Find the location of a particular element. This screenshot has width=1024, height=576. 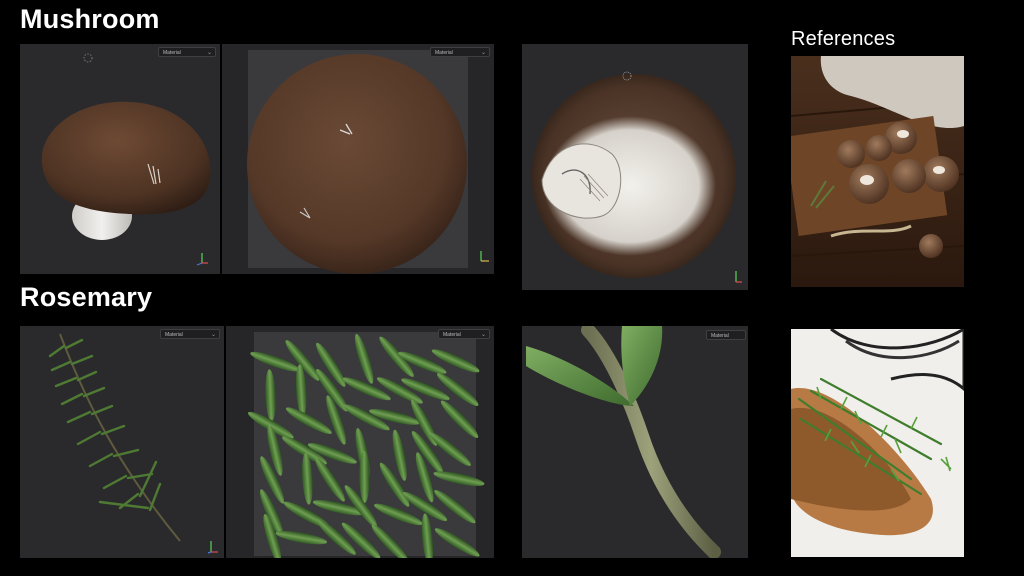

mushroom-reference-photo is located at coordinates (877, 171).